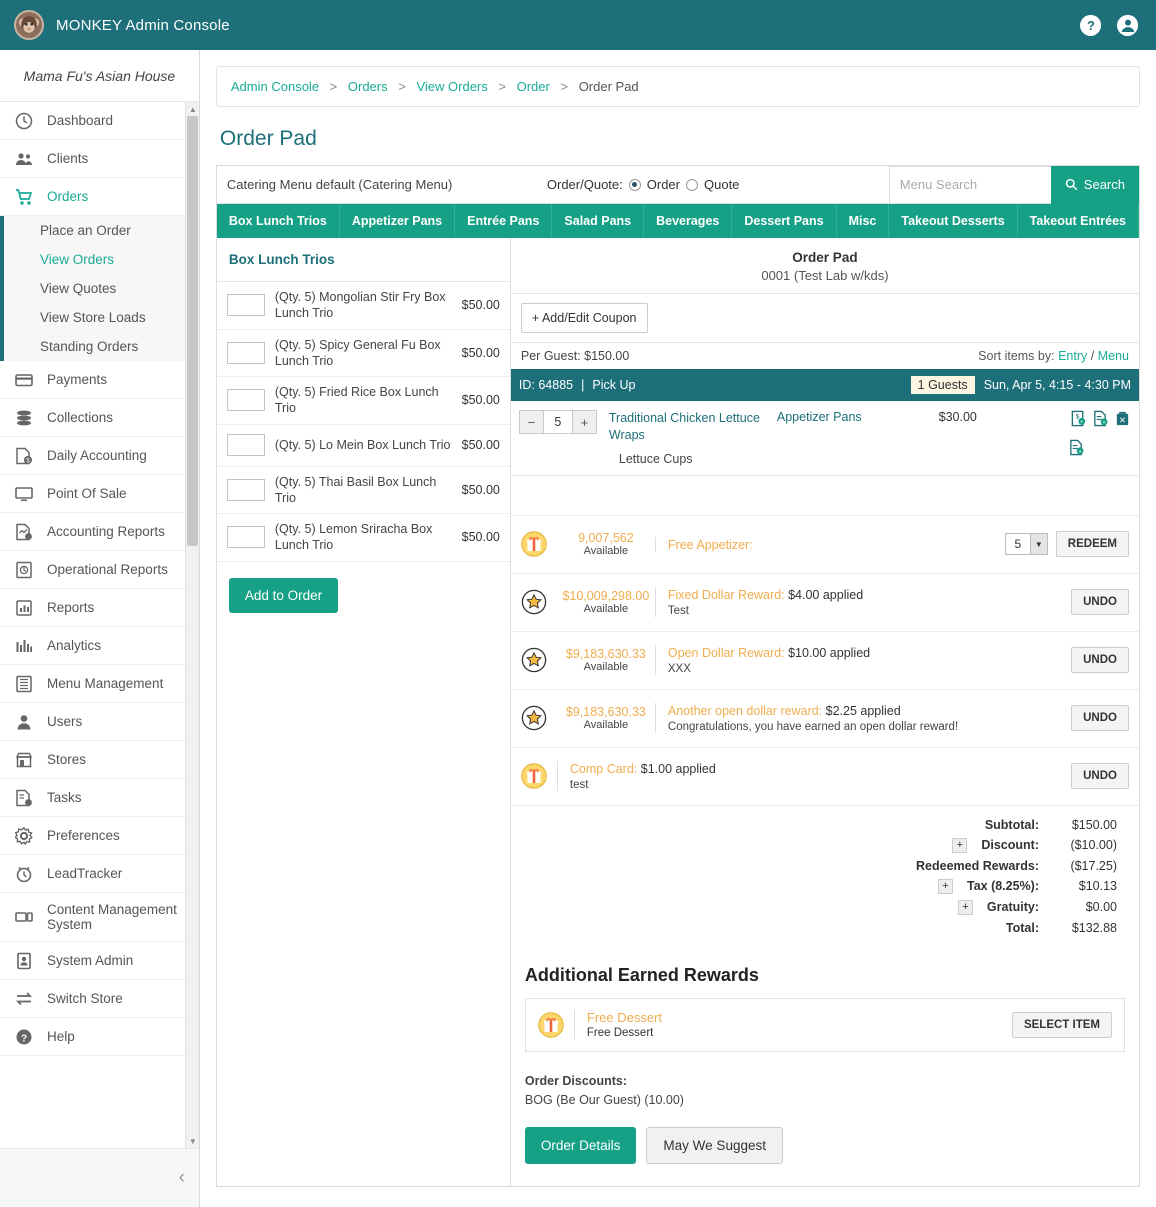  What do you see at coordinates (784, 221) in the screenshot?
I see `tab-dessert-pans: Dessert Pans` at bounding box center [784, 221].